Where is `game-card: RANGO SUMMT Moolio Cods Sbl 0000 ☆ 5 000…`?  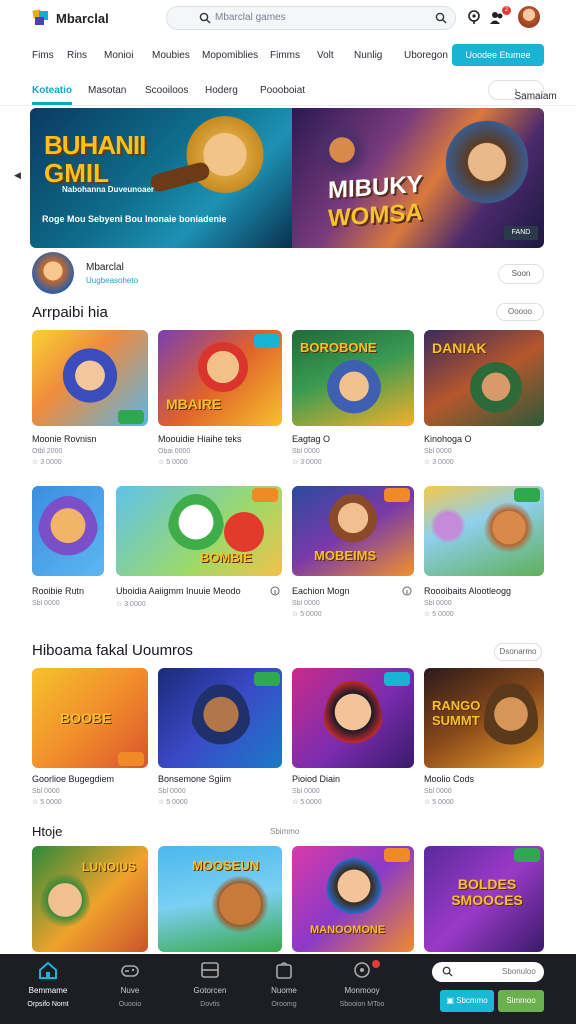
game-card: RANGO SUMMT Moolio Cods Sbl 0000 ☆ 5 000… is located at coordinates (484, 738).